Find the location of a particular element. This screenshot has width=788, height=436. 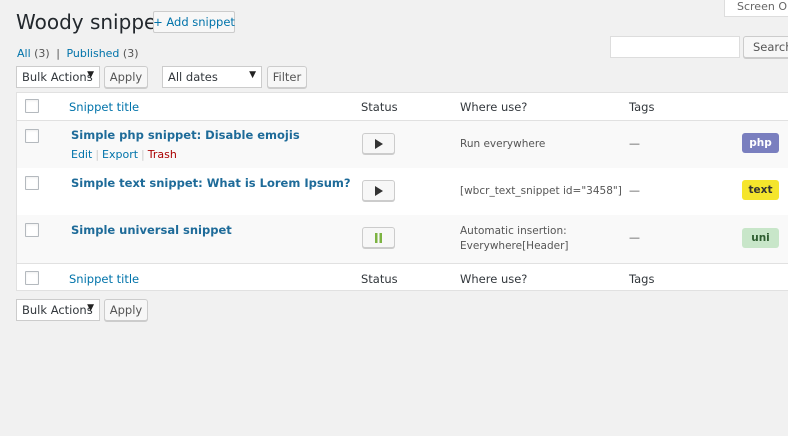

trash-link: Trash is located at coordinates (162, 154).